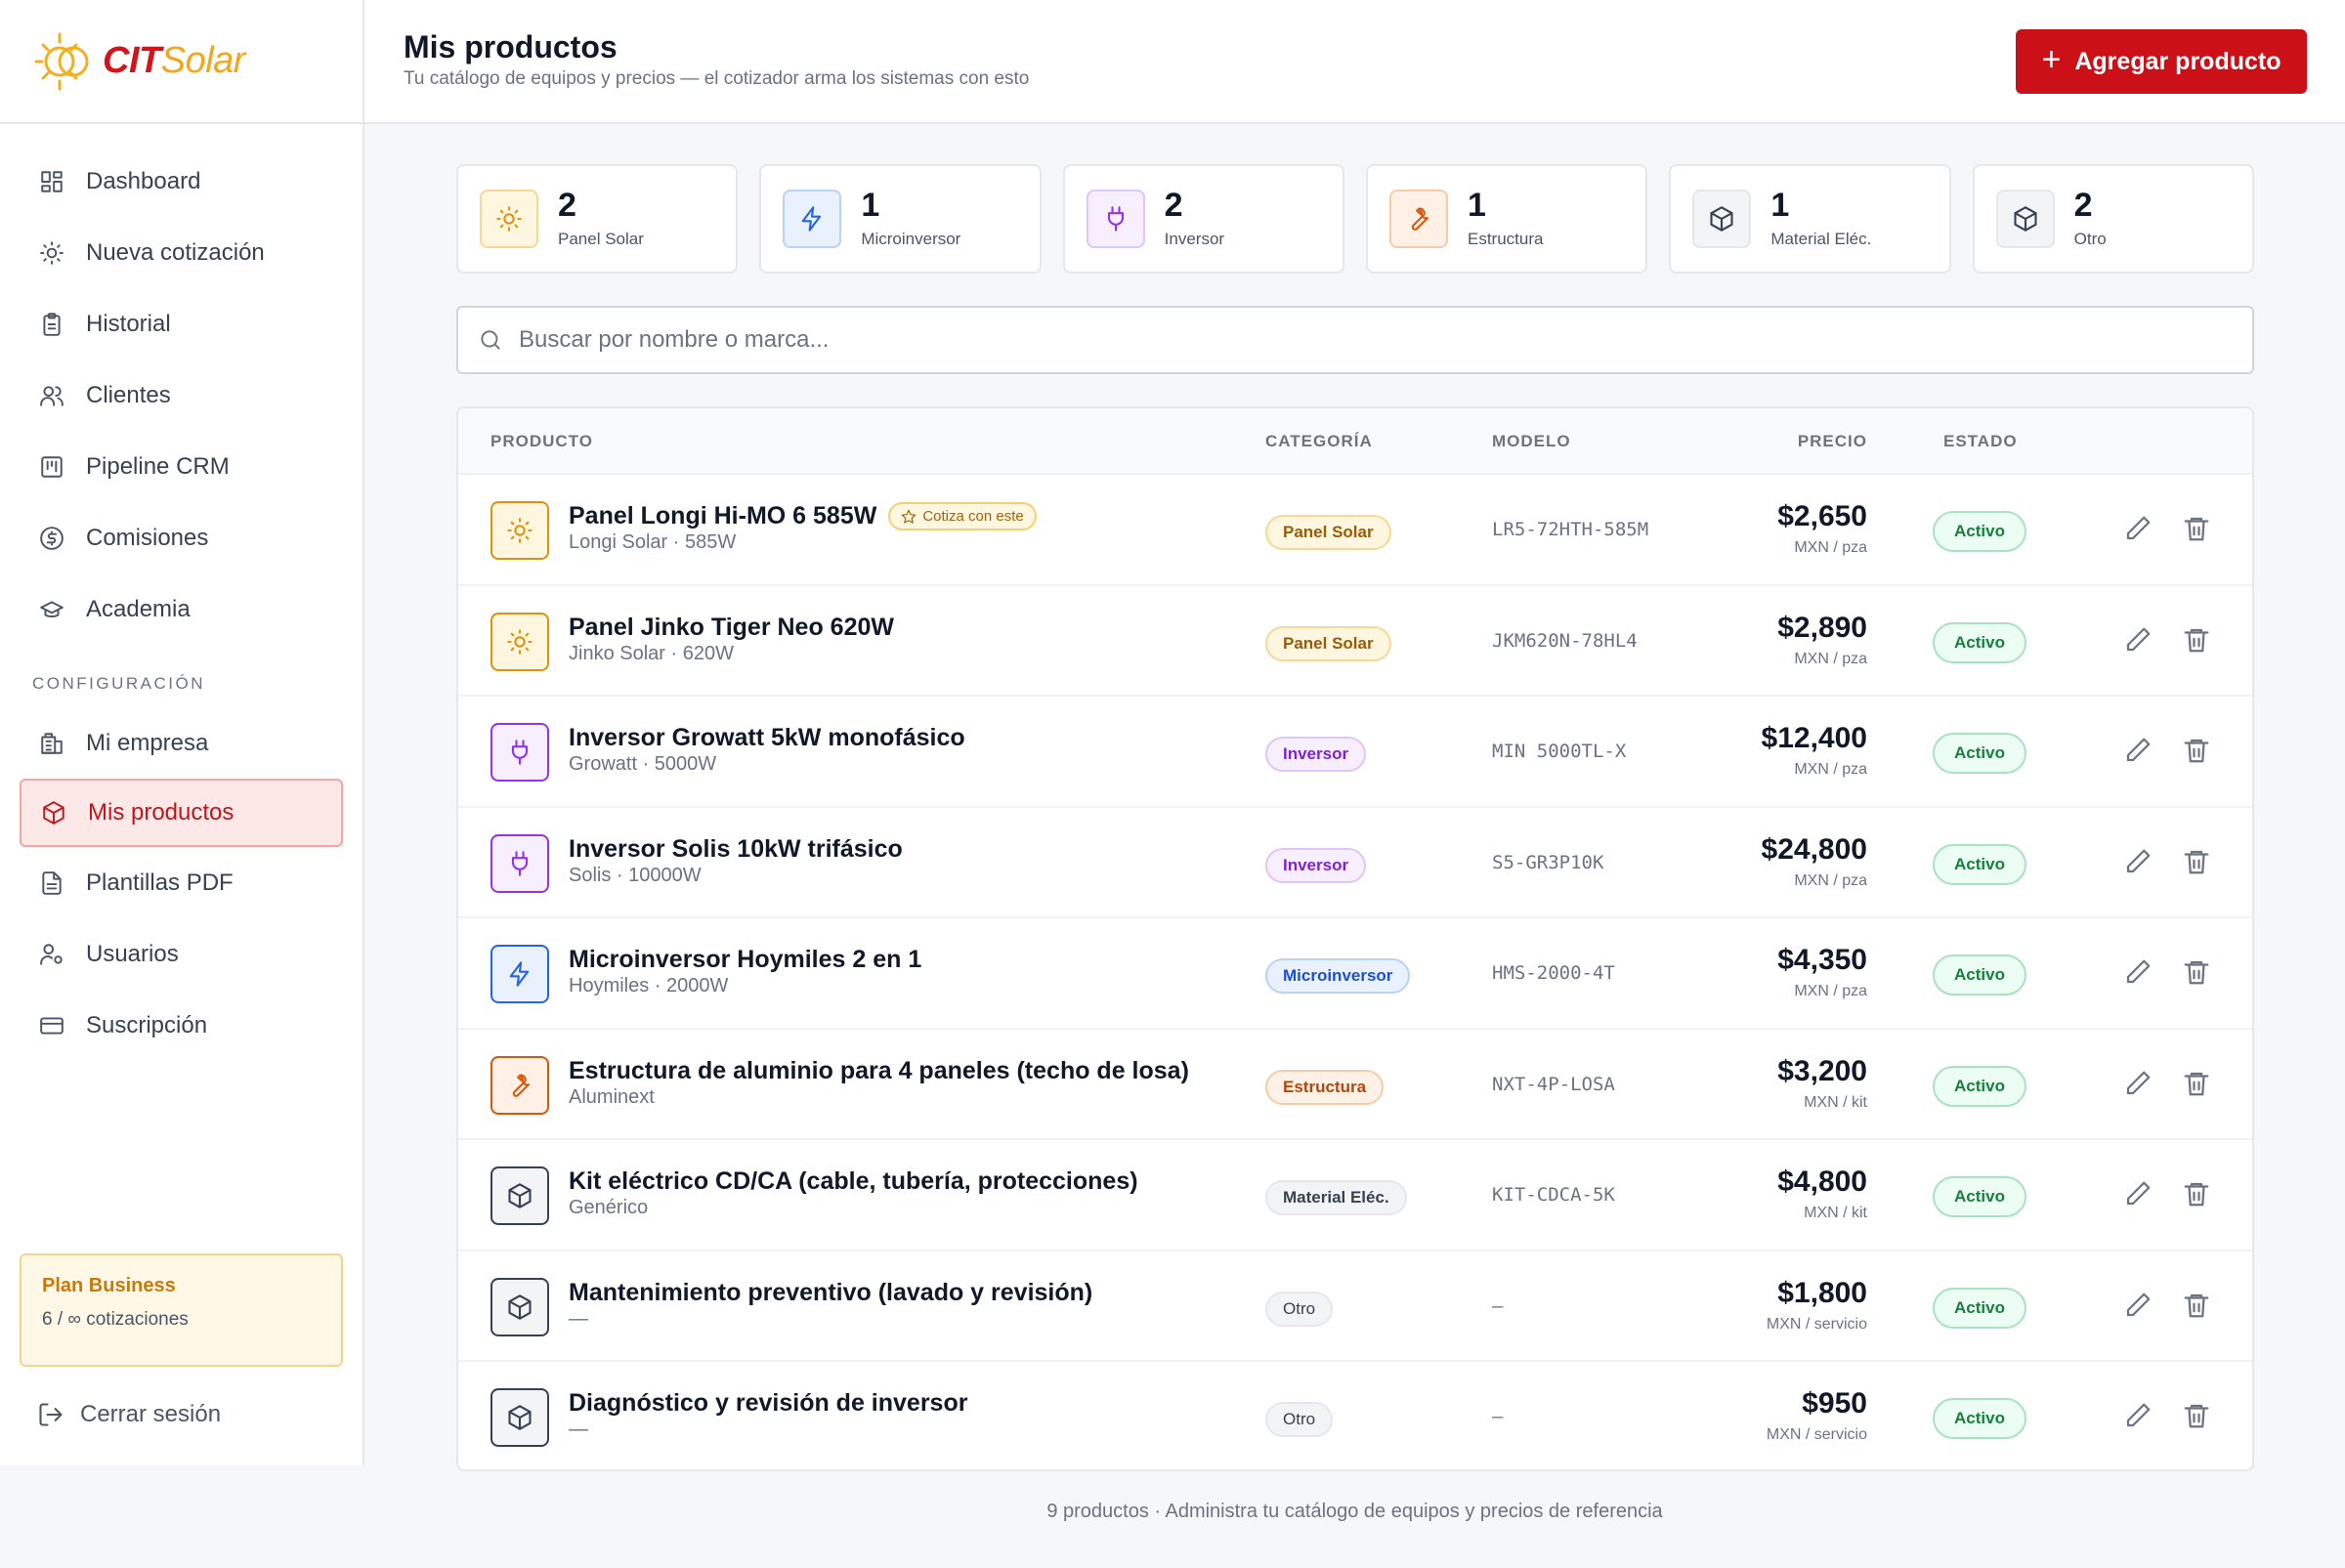 The width and height of the screenshot is (2345, 1568). I want to click on stat-label: Otro, so click(2090, 239).